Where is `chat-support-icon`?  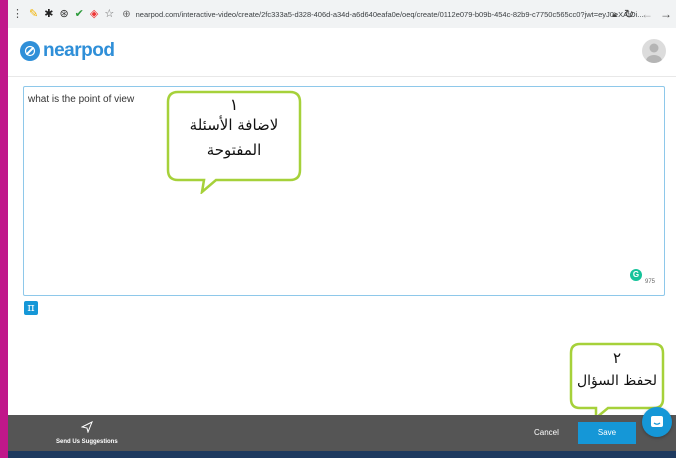
chat-support-icon is located at coordinates (657, 422).